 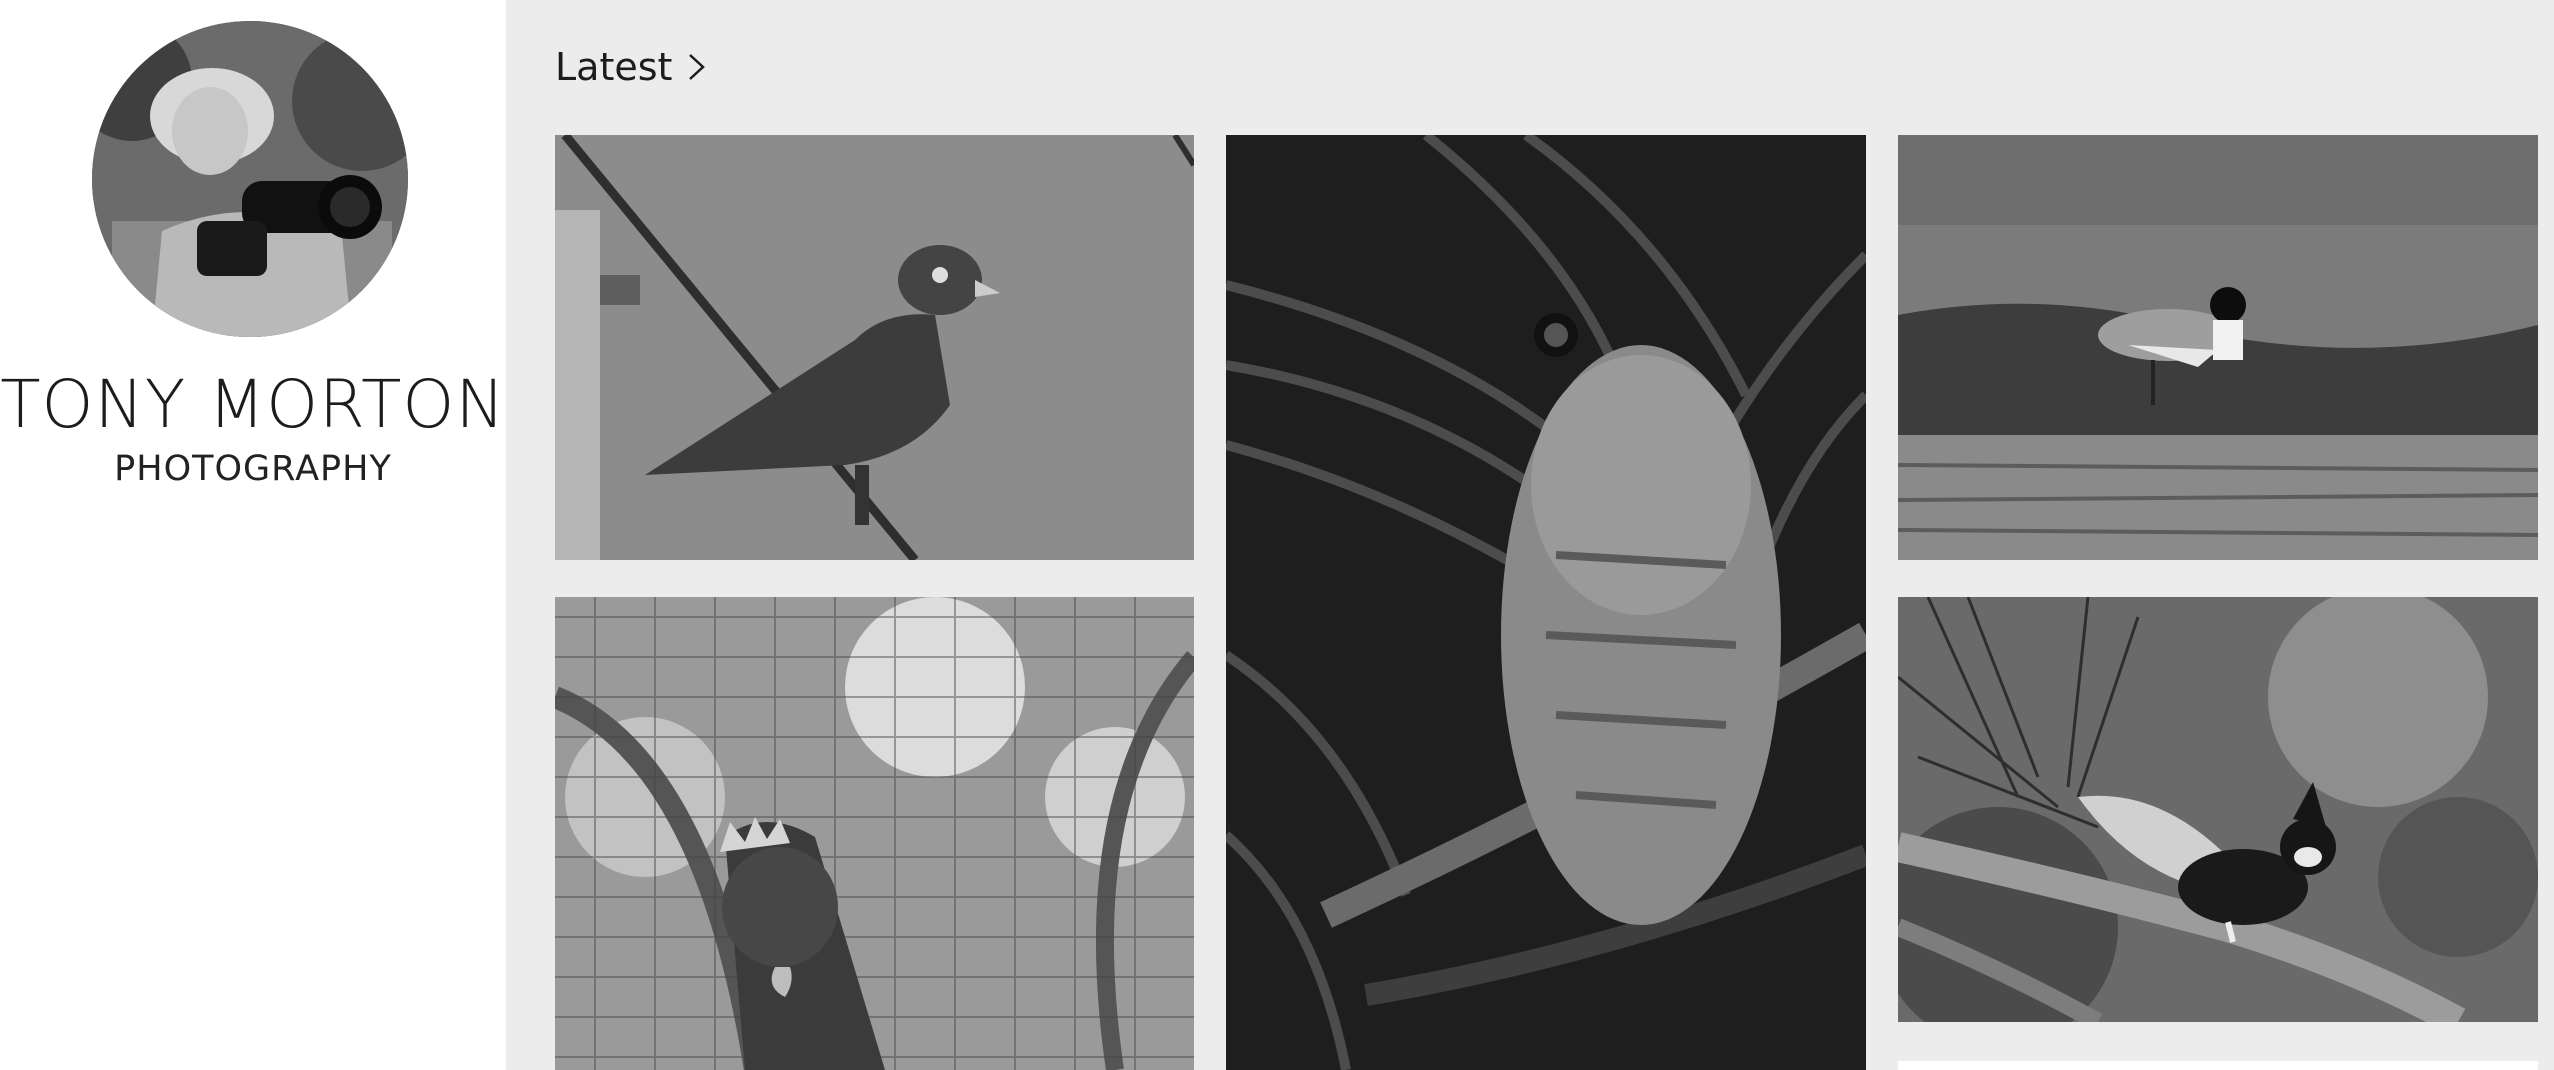 What do you see at coordinates (697, 67) in the screenshot?
I see `chevron-right-icon` at bounding box center [697, 67].